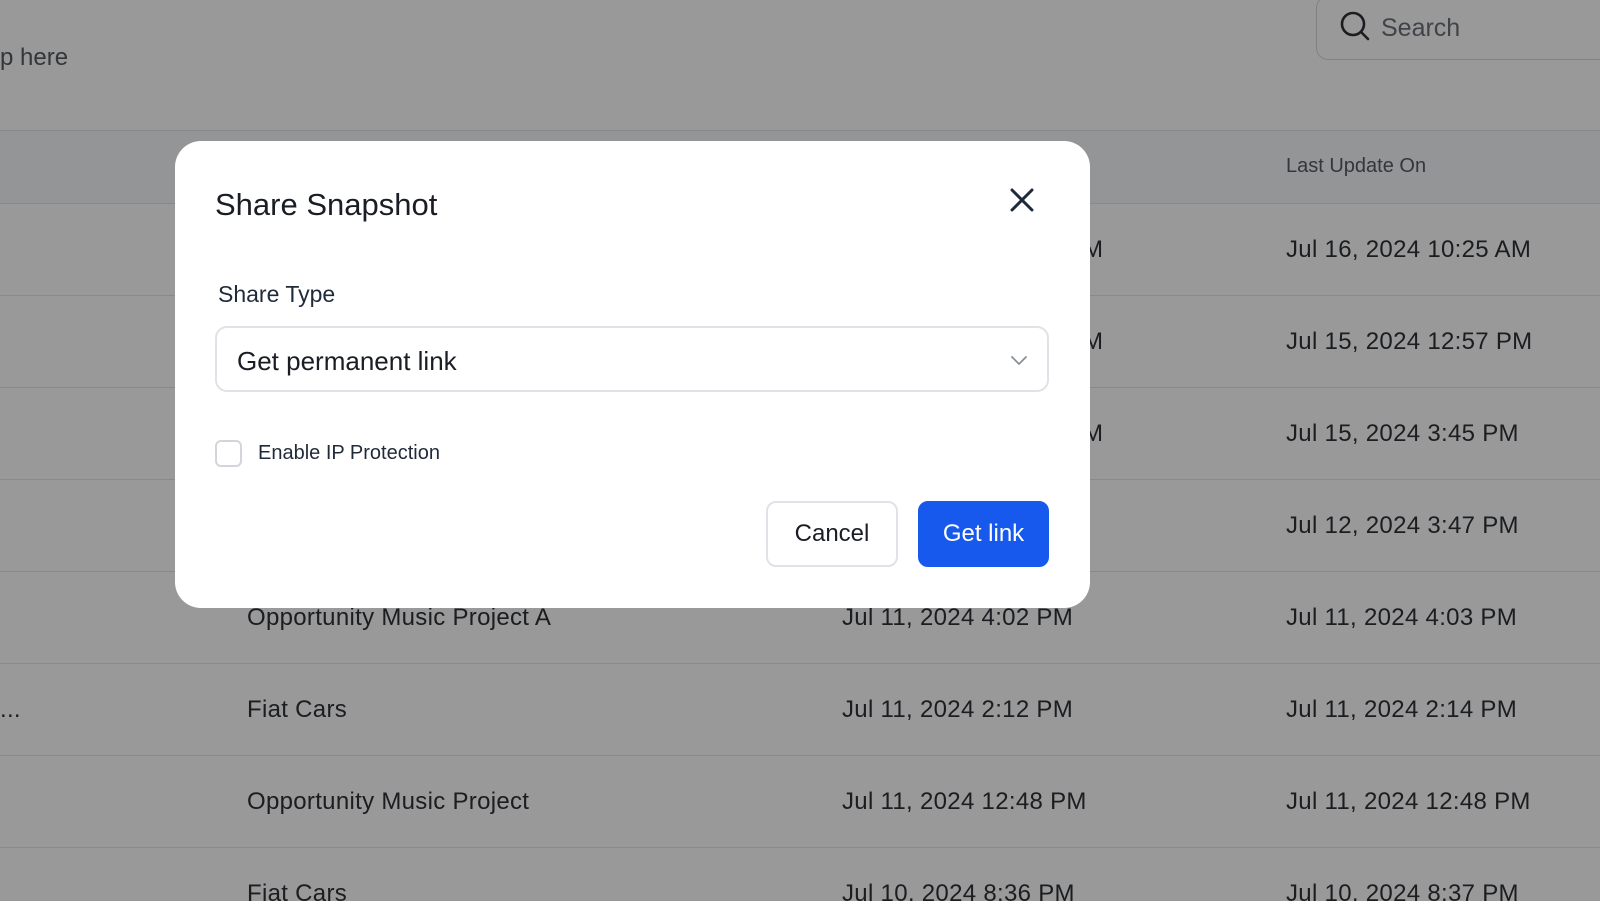 Image resolution: width=1600 pixels, height=901 pixels. Describe the element at coordinates (277, 294) in the screenshot. I see `share-type-label: Share Type` at that location.